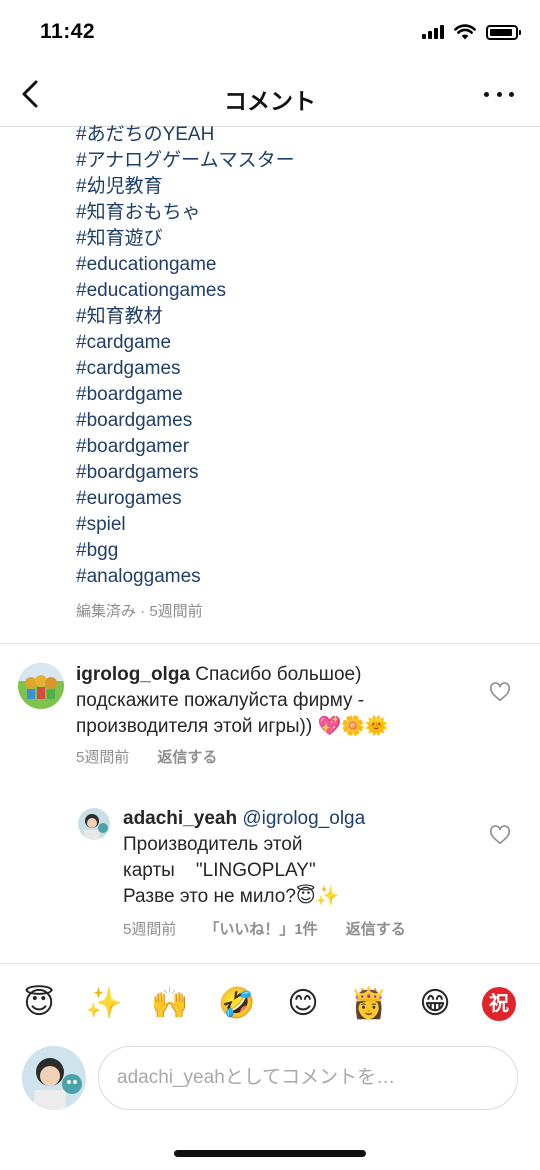  What do you see at coordinates (303, 1004) in the screenshot?
I see `emoji-button-smiling-face: 😊` at bounding box center [303, 1004].